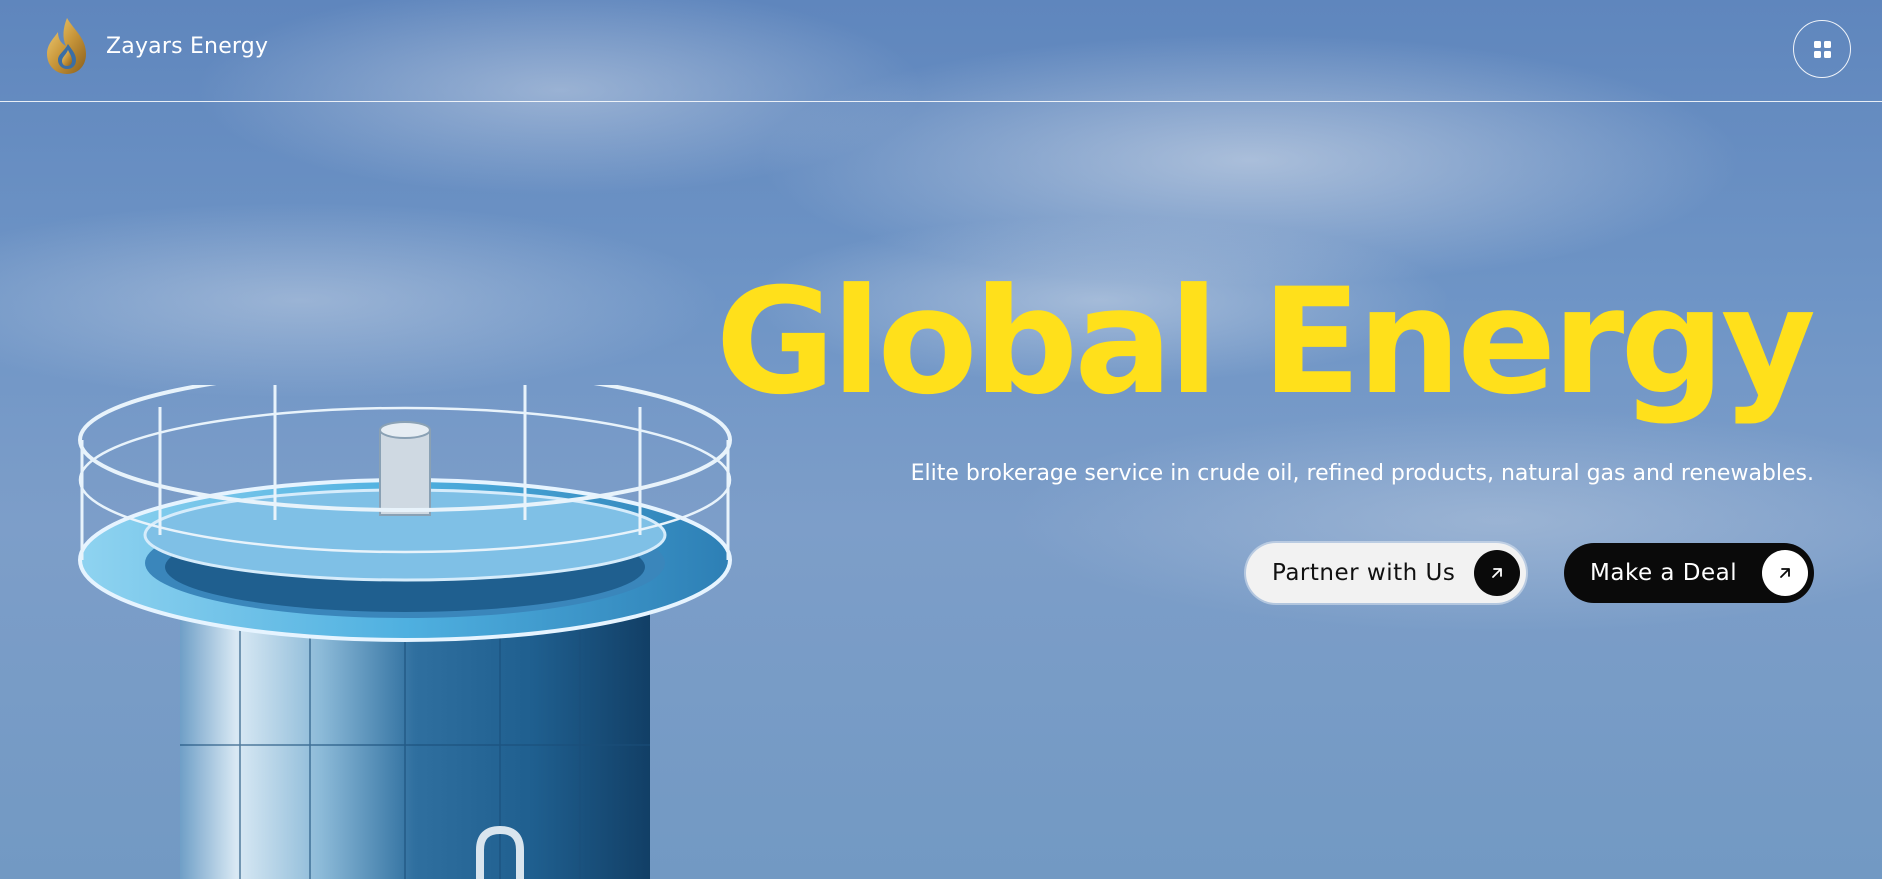  I want to click on grid-menu-icon, so click(1822, 49).